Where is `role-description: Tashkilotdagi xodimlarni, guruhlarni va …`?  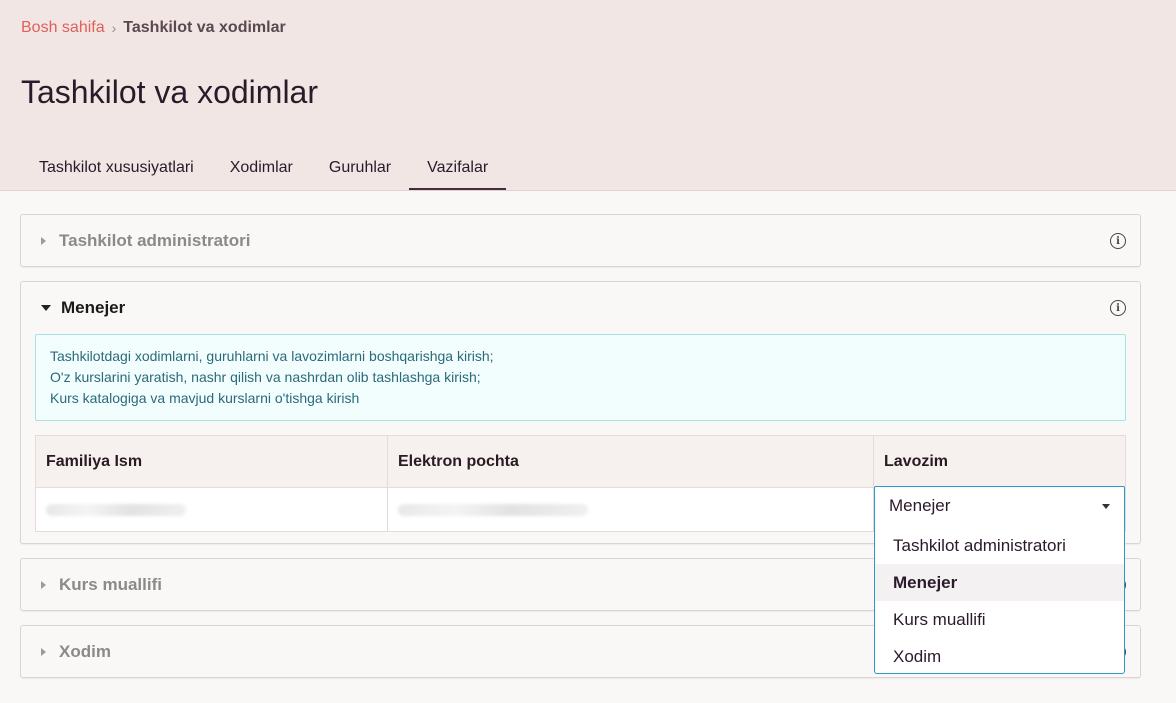
role-description: Tashkilotdagi xodimlarni, guruhlarni va … is located at coordinates (580, 377).